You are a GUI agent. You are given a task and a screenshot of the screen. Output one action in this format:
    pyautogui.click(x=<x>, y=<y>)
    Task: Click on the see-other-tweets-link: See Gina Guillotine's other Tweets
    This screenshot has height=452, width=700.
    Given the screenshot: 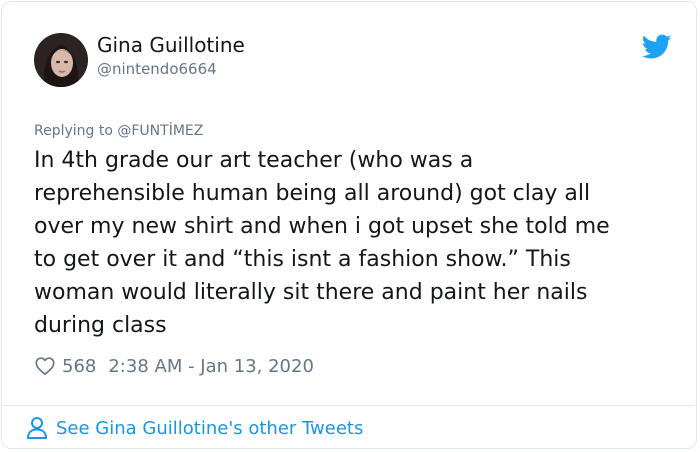 What is the action you would take?
    pyautogui.click(x=194, y=428)
    